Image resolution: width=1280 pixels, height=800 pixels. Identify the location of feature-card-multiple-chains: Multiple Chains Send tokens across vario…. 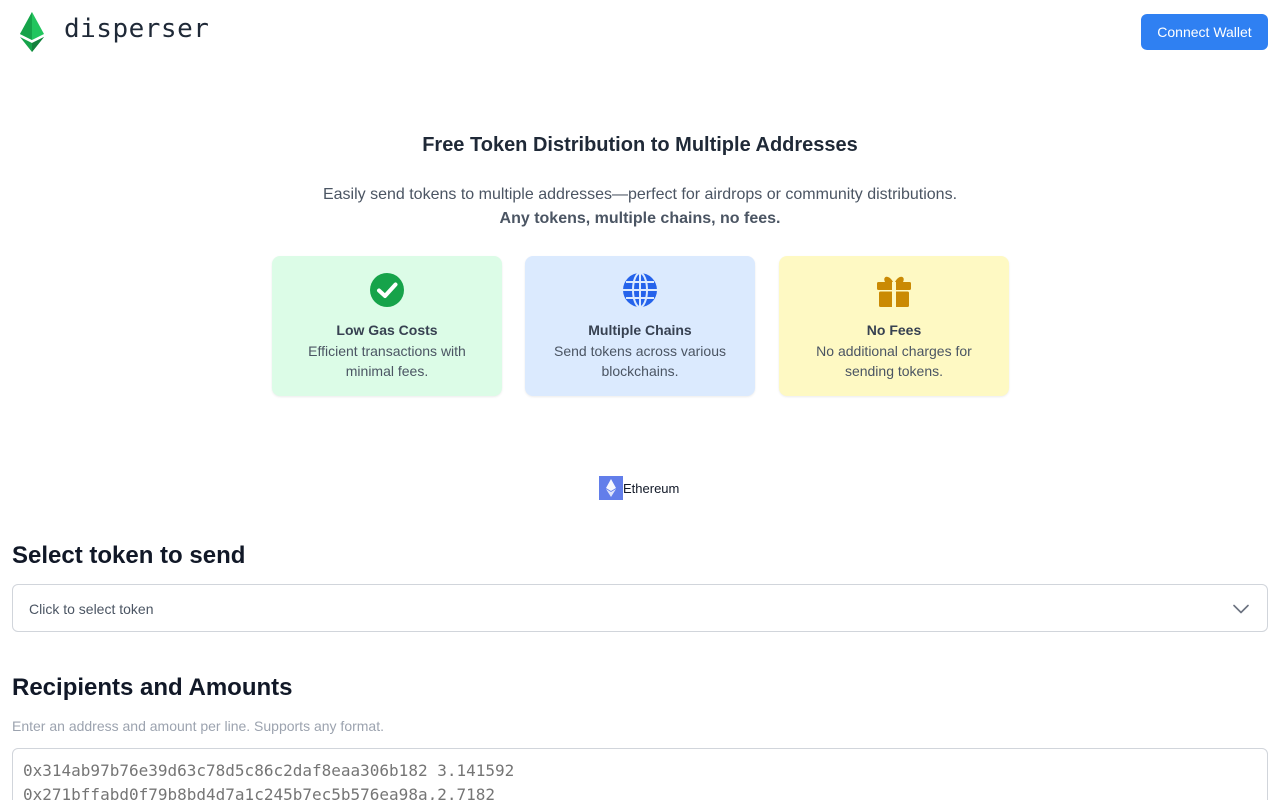
(640, 326).